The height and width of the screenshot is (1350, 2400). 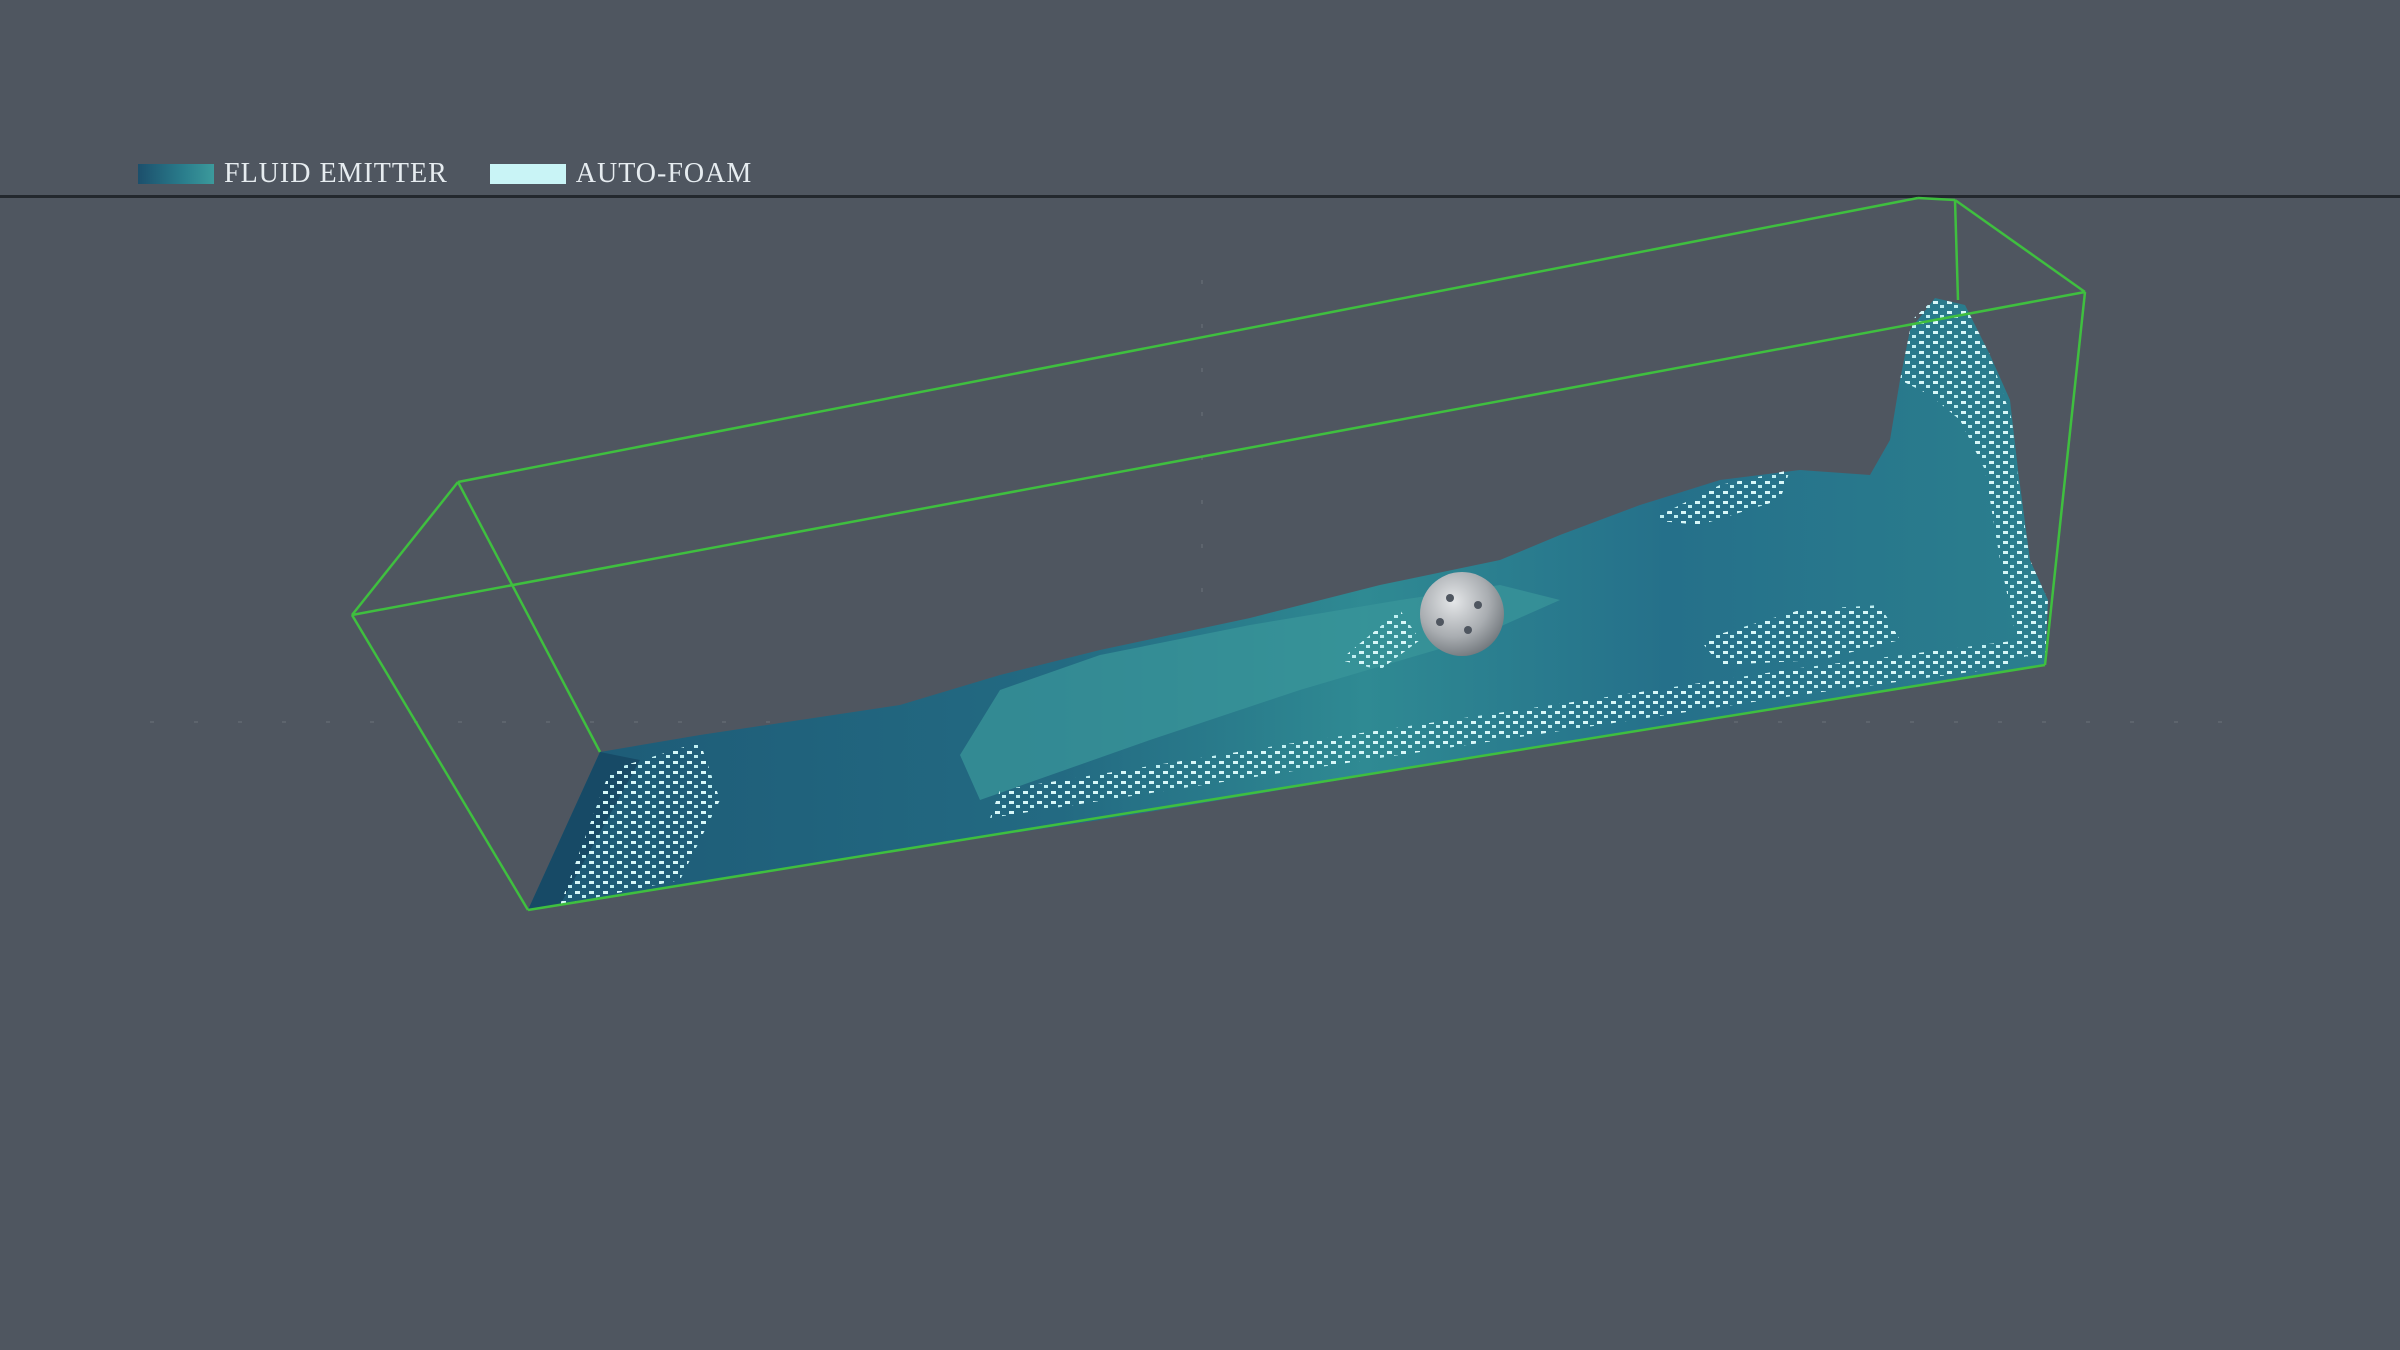 I want to click on collider-sphere, so click(x=1462, y=614).